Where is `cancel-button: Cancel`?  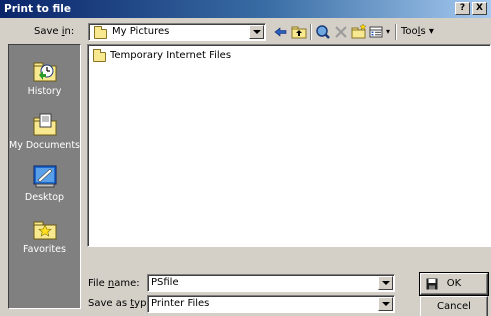 cancel-button: Cancel is located at coordinates (454, 306).